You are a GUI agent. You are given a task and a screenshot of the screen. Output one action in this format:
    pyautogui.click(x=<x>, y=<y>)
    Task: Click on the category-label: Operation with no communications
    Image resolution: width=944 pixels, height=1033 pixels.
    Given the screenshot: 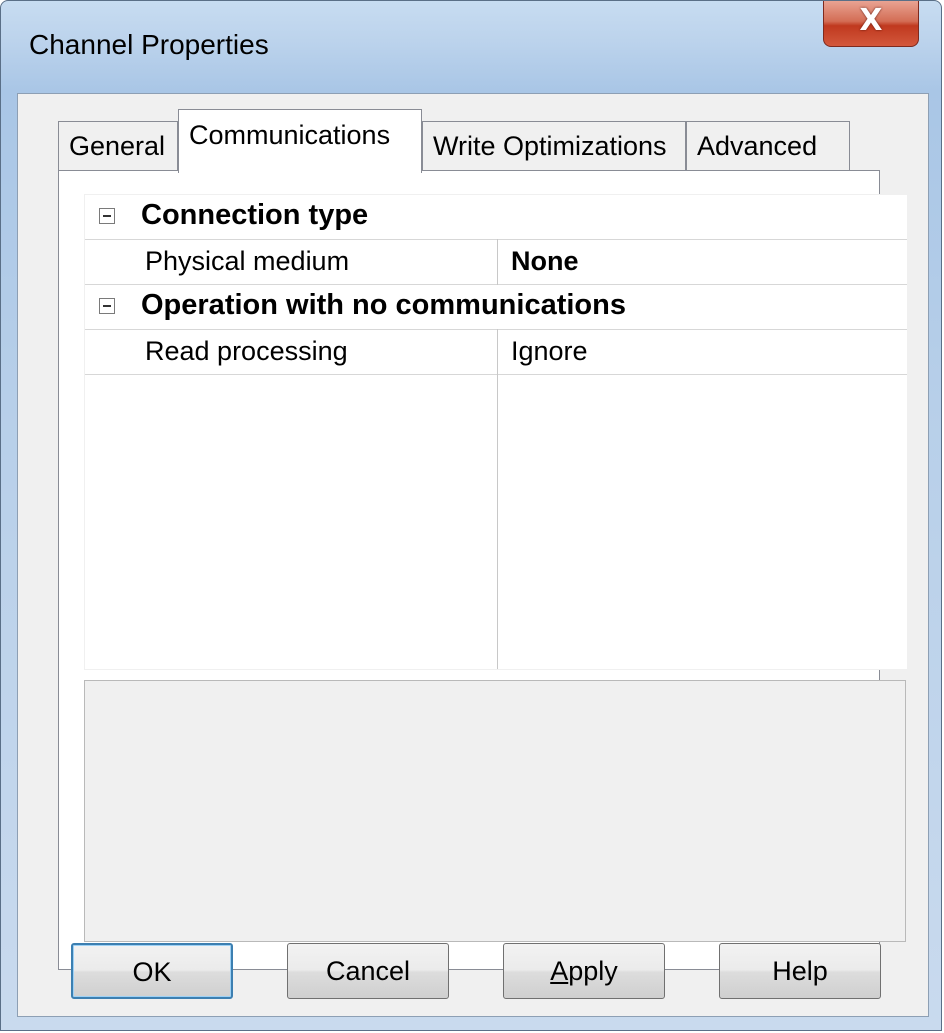 What is the action you would take?
    pyautogui.click(x=383, y=305)
    